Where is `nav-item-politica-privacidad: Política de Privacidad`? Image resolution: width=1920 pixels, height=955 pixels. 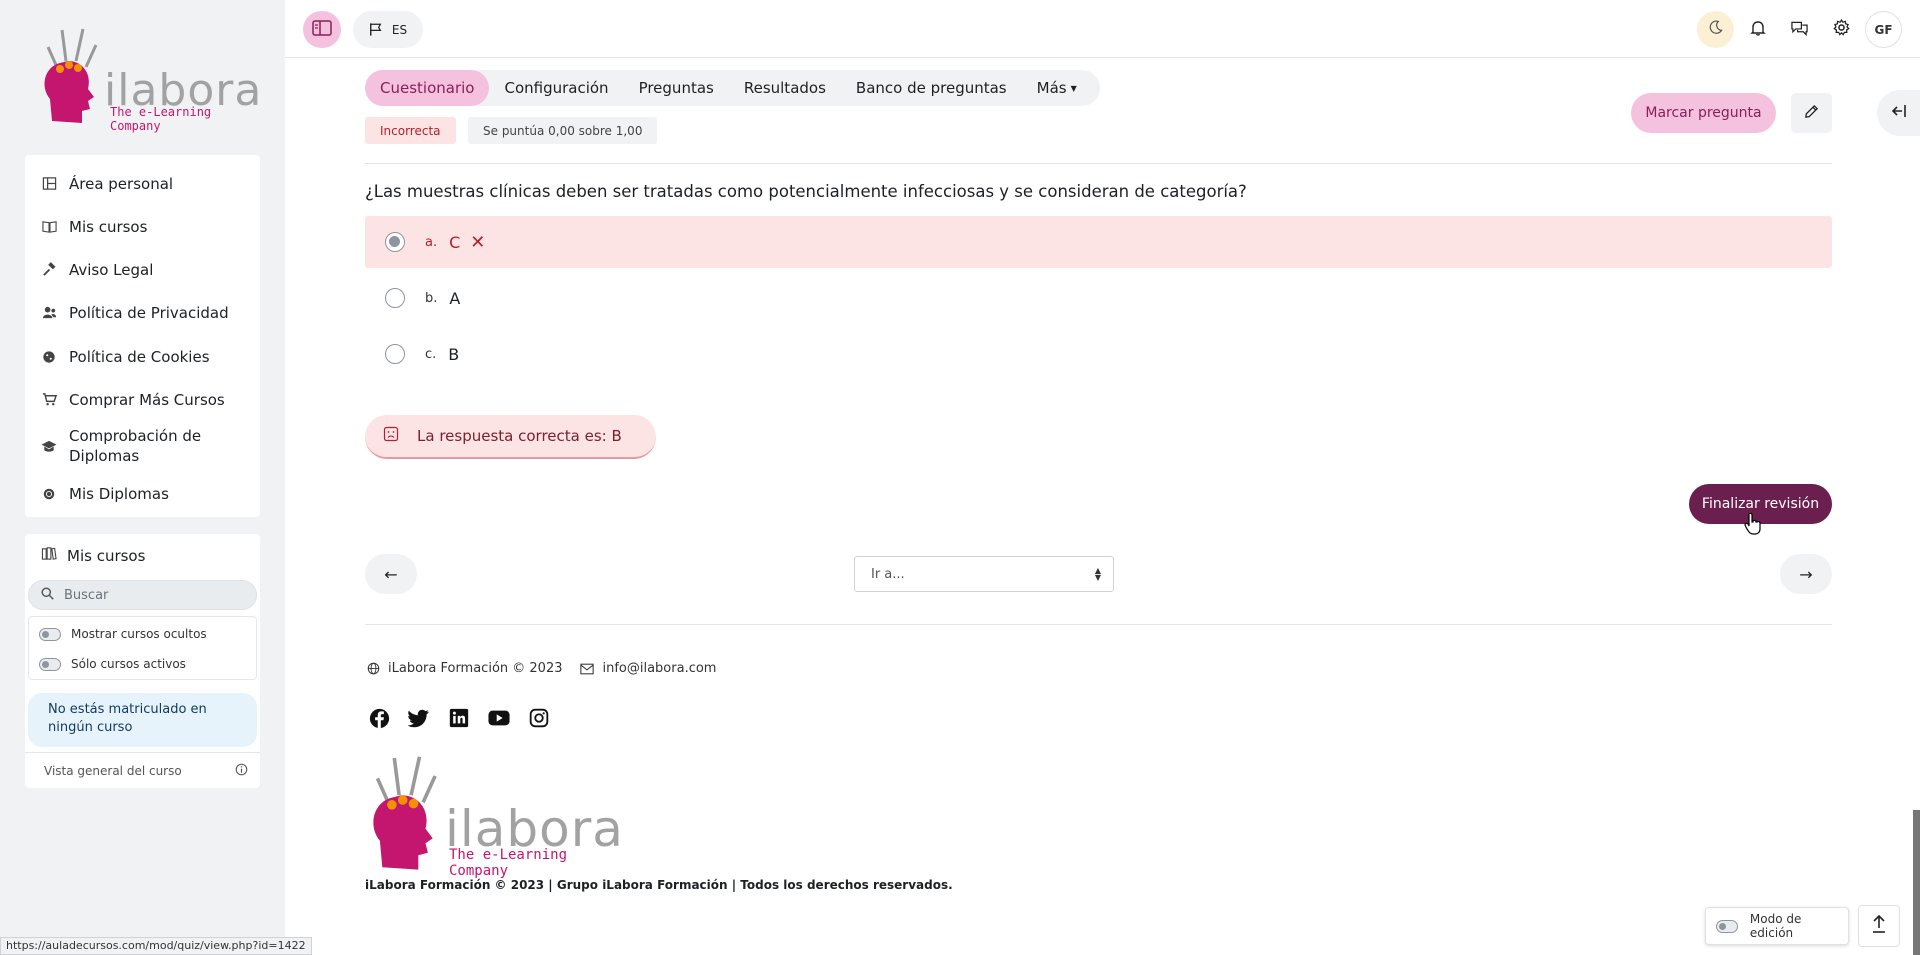
nav-item-politica-privacidad: Política de Privacidad is located at coordinates (142, 312).